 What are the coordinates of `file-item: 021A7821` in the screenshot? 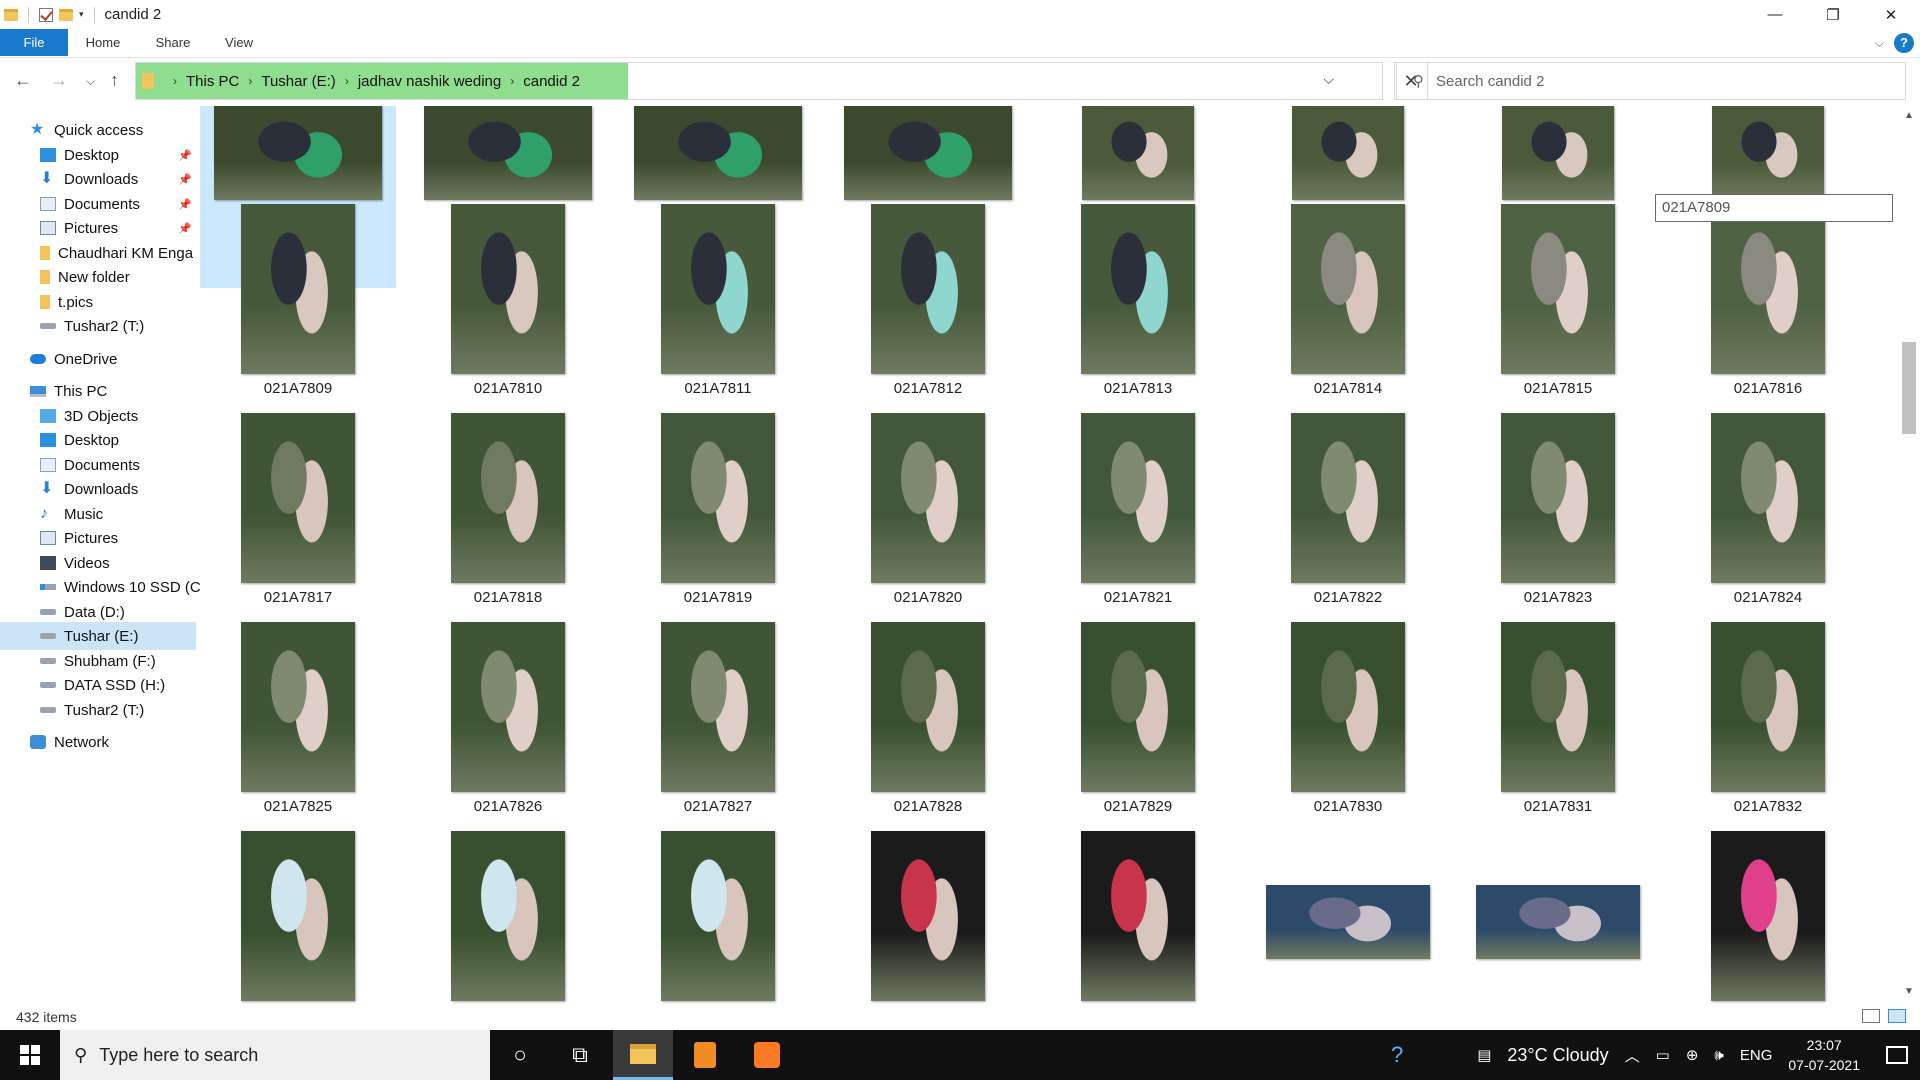 It's located at (1138, 507).